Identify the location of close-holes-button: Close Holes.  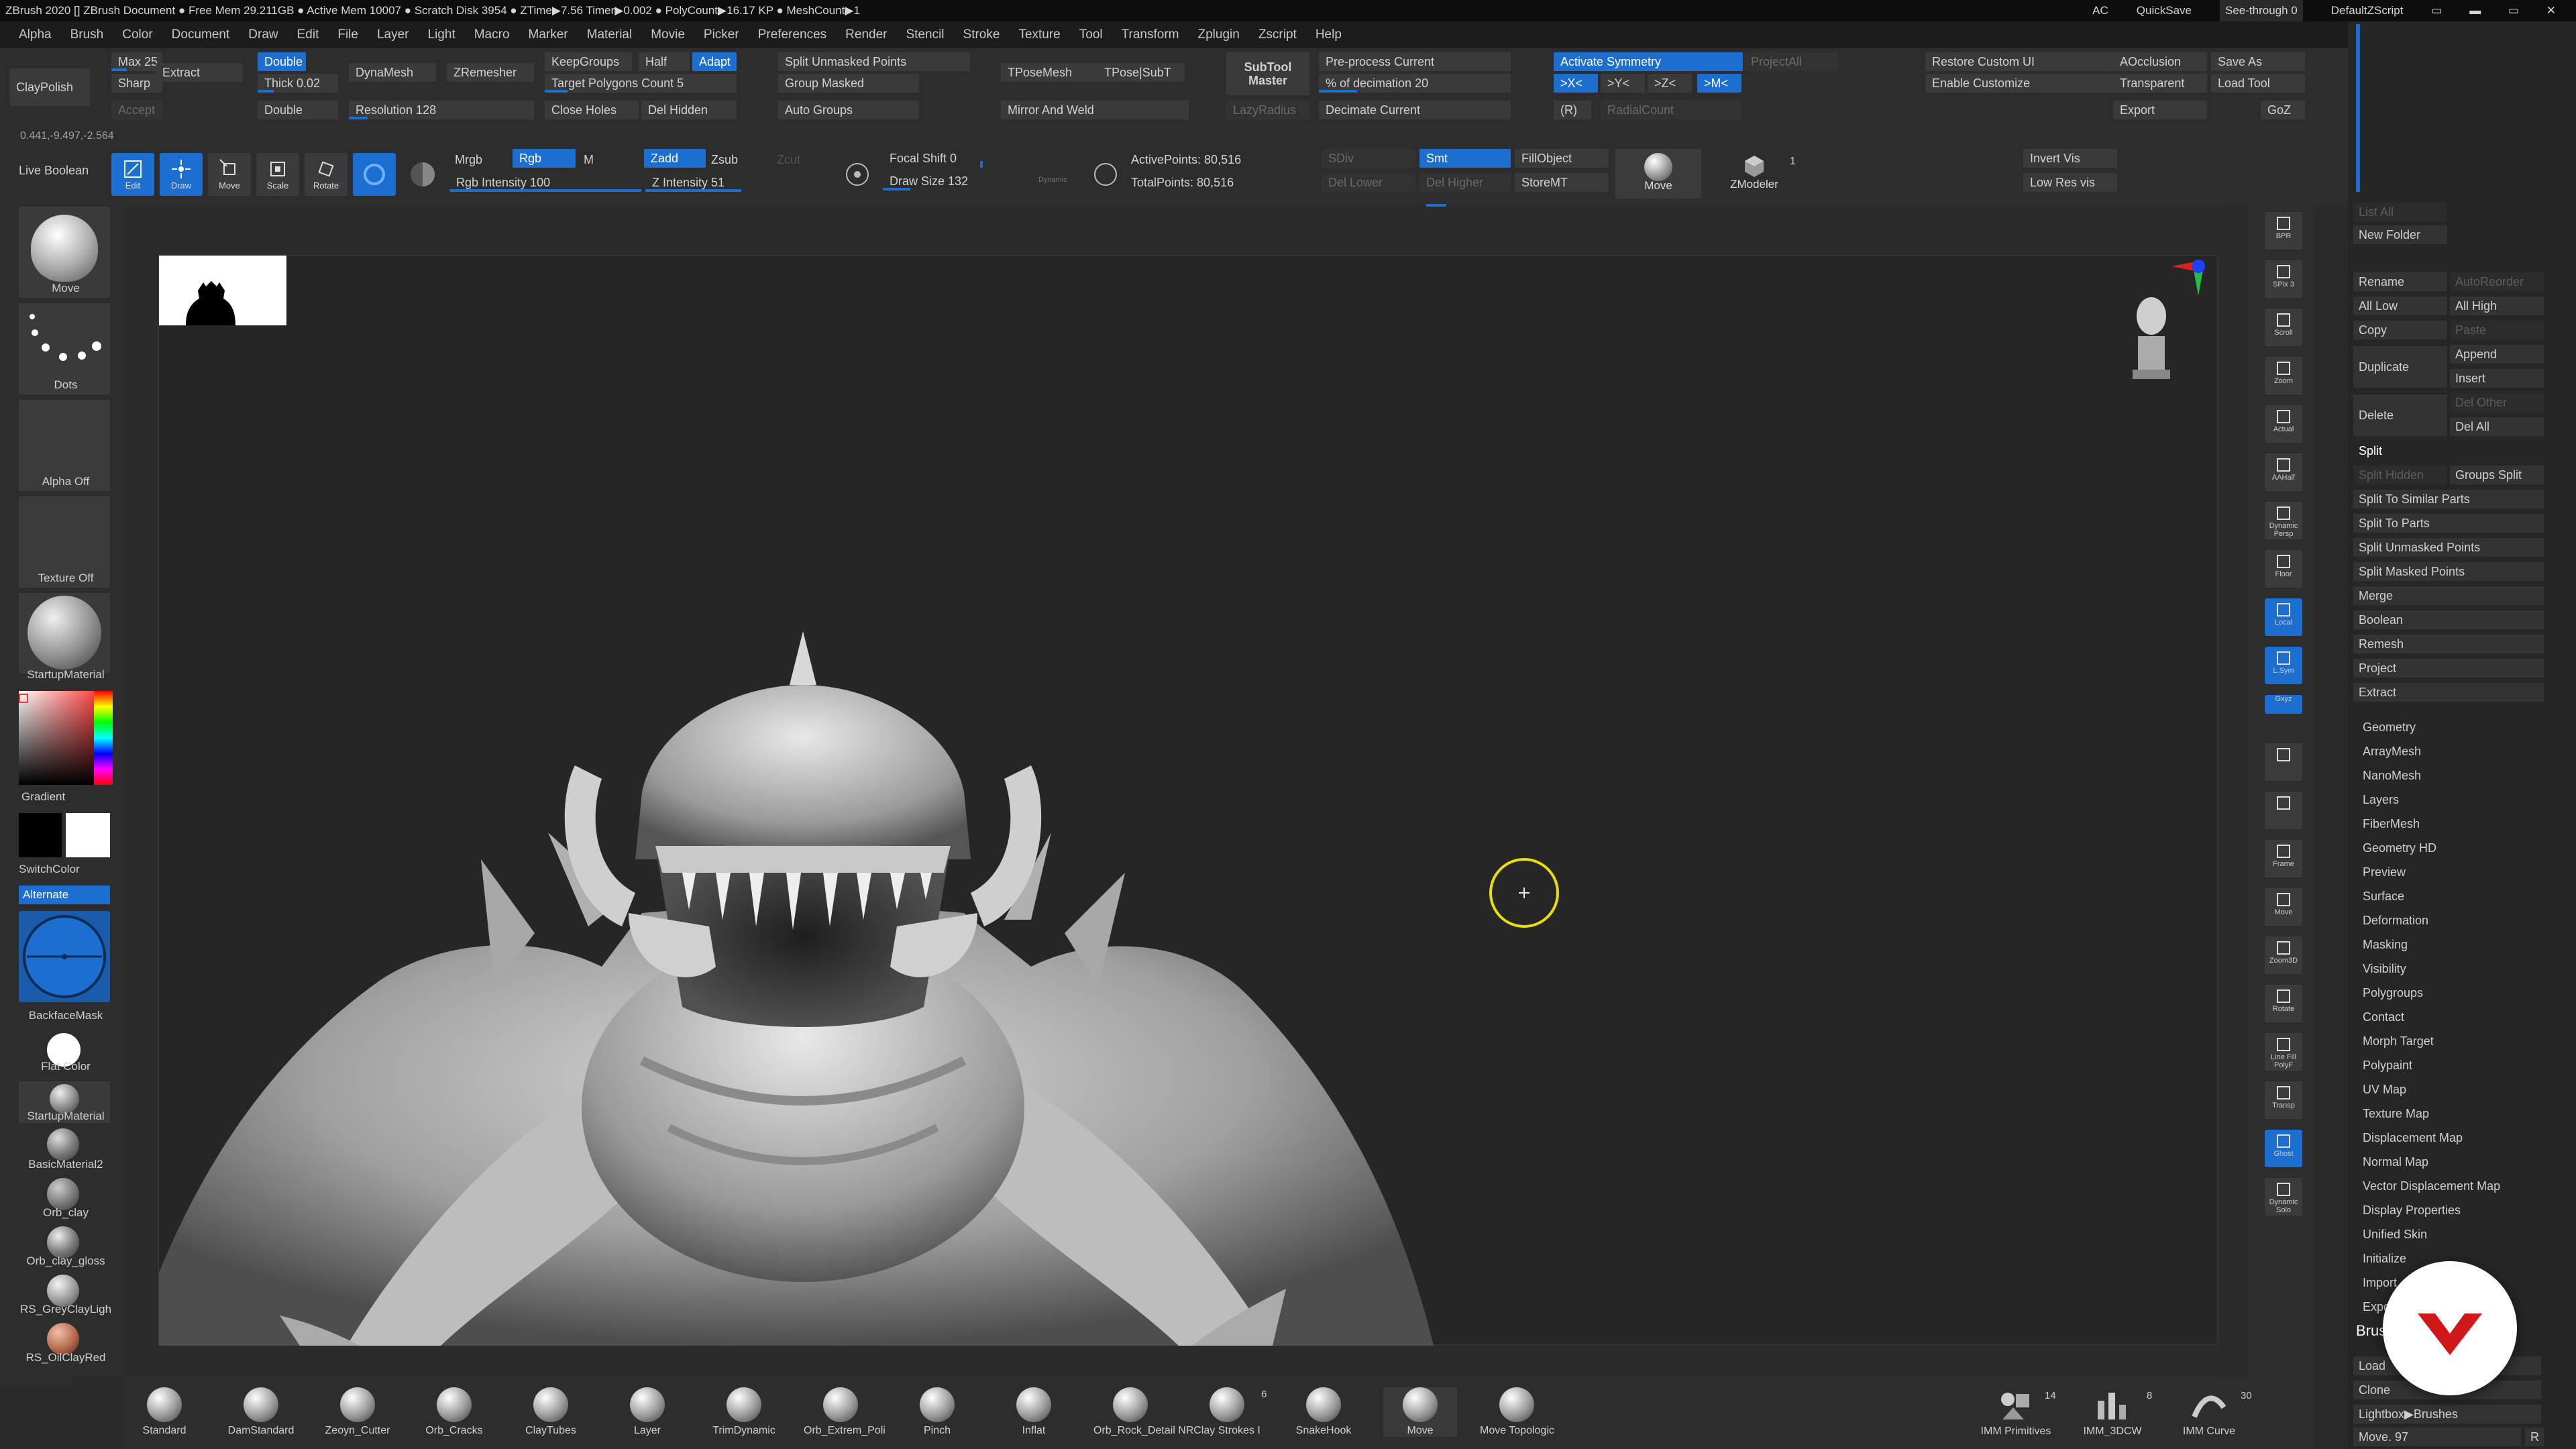
(592, 110).